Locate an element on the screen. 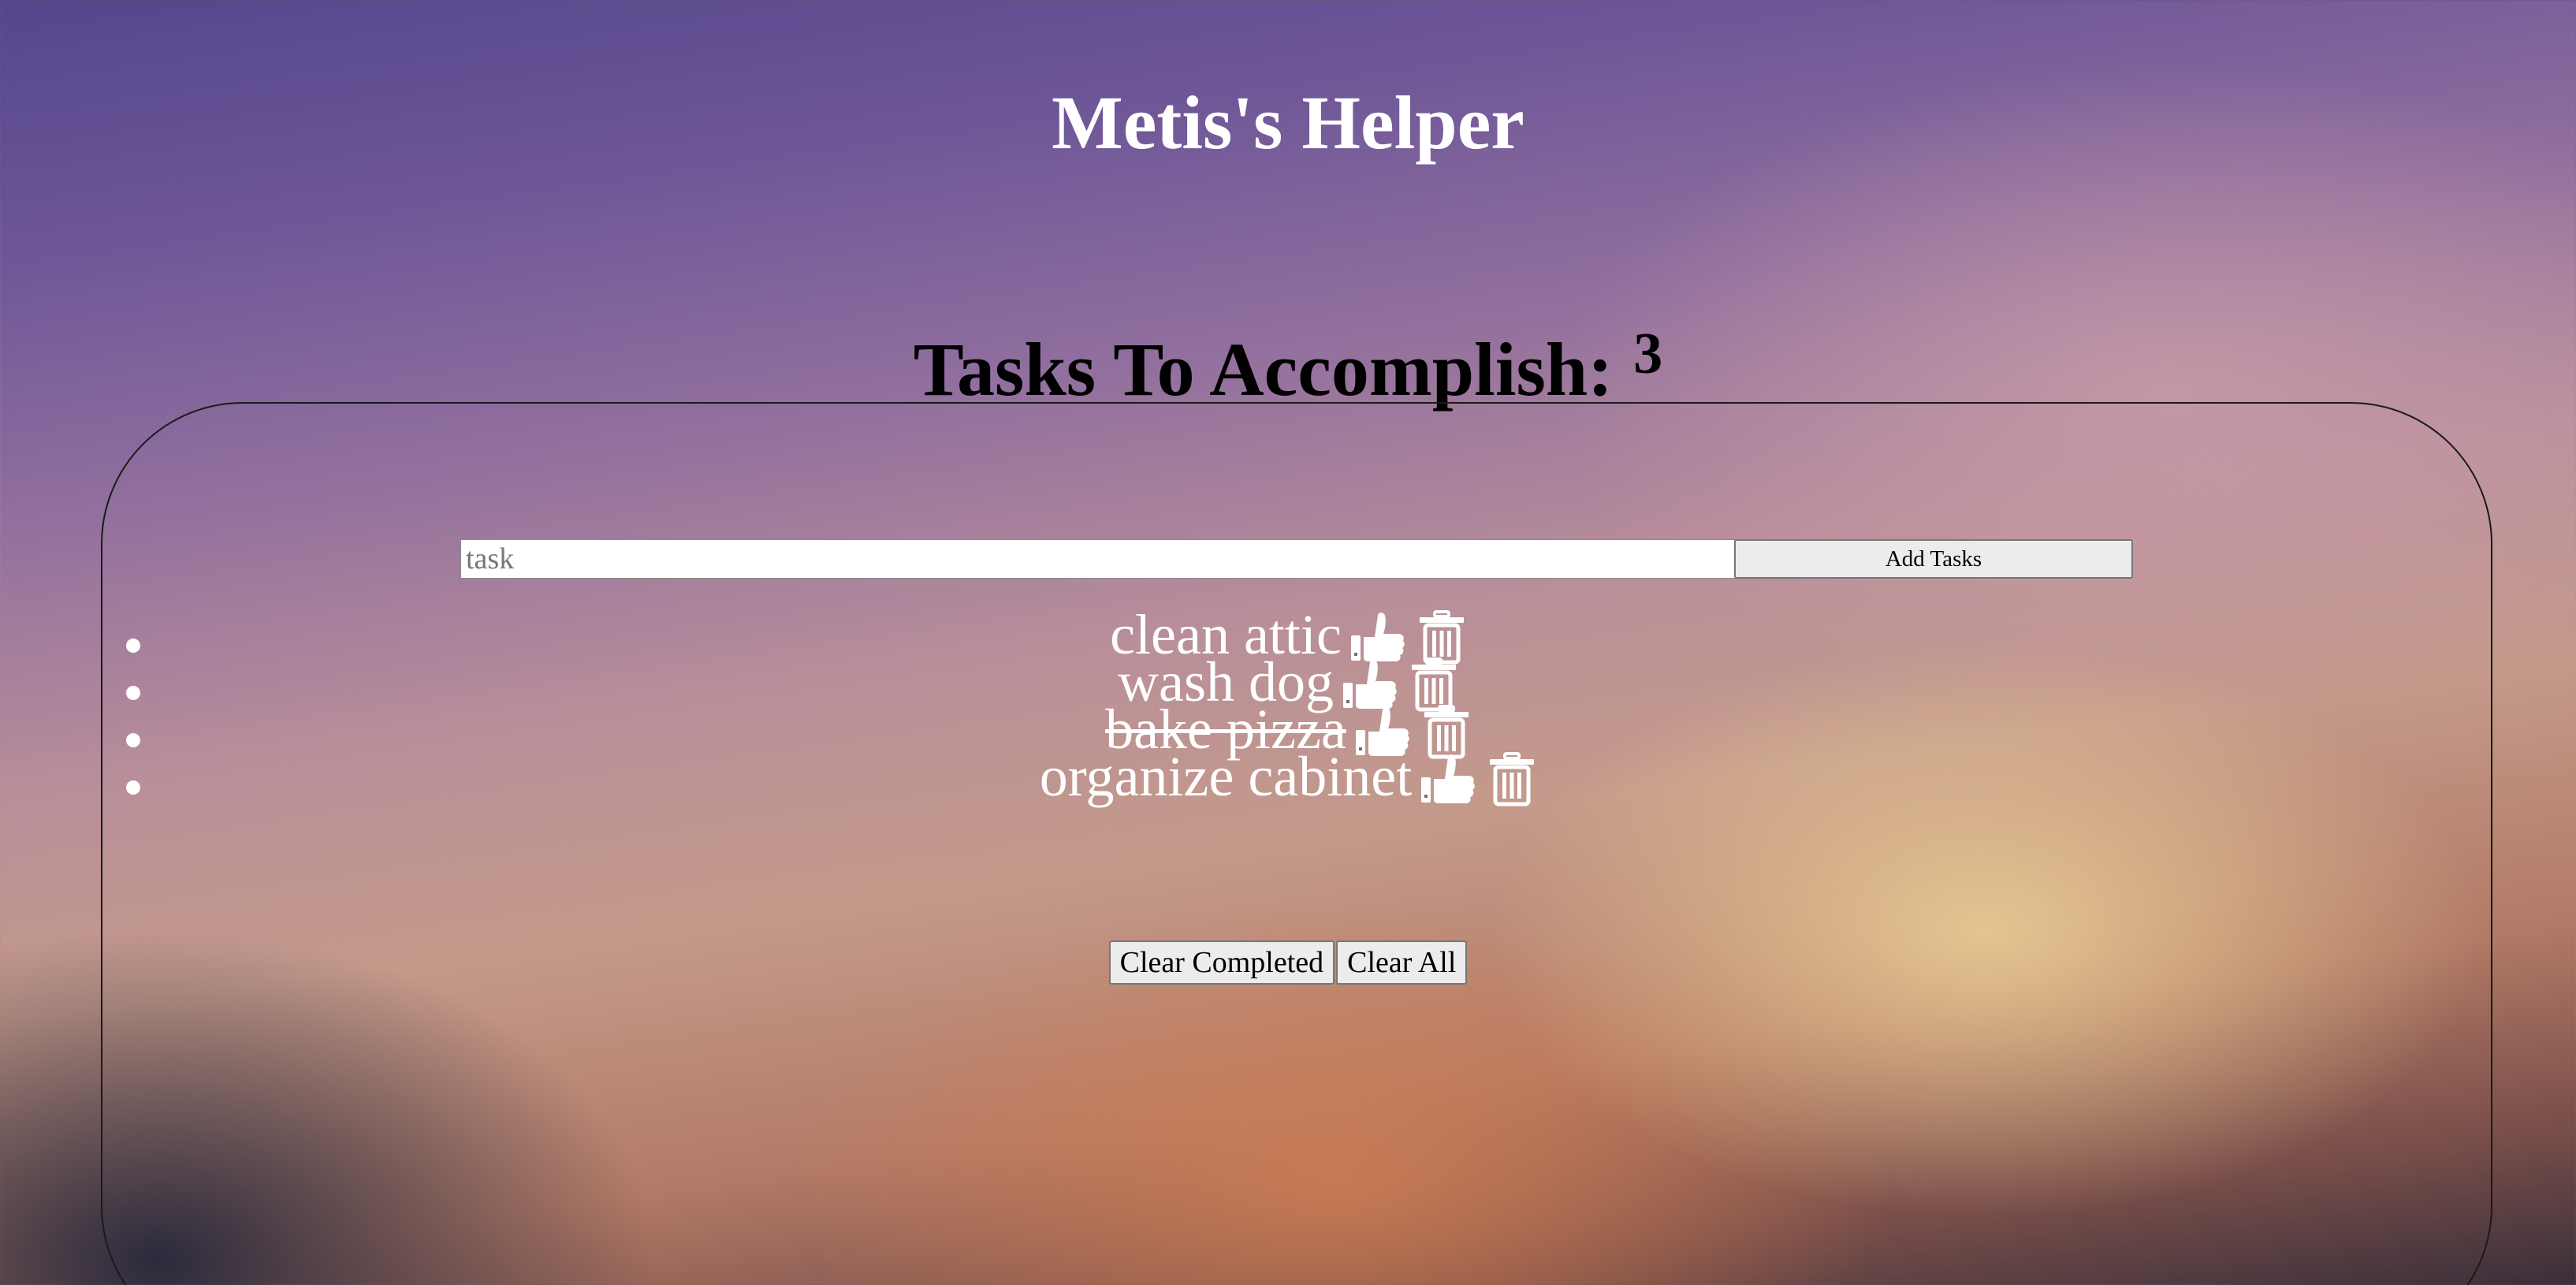 Image resolution: width=2576 pixels, height=1285 pixels. trash-icon is located at coordinates (1511, 792).